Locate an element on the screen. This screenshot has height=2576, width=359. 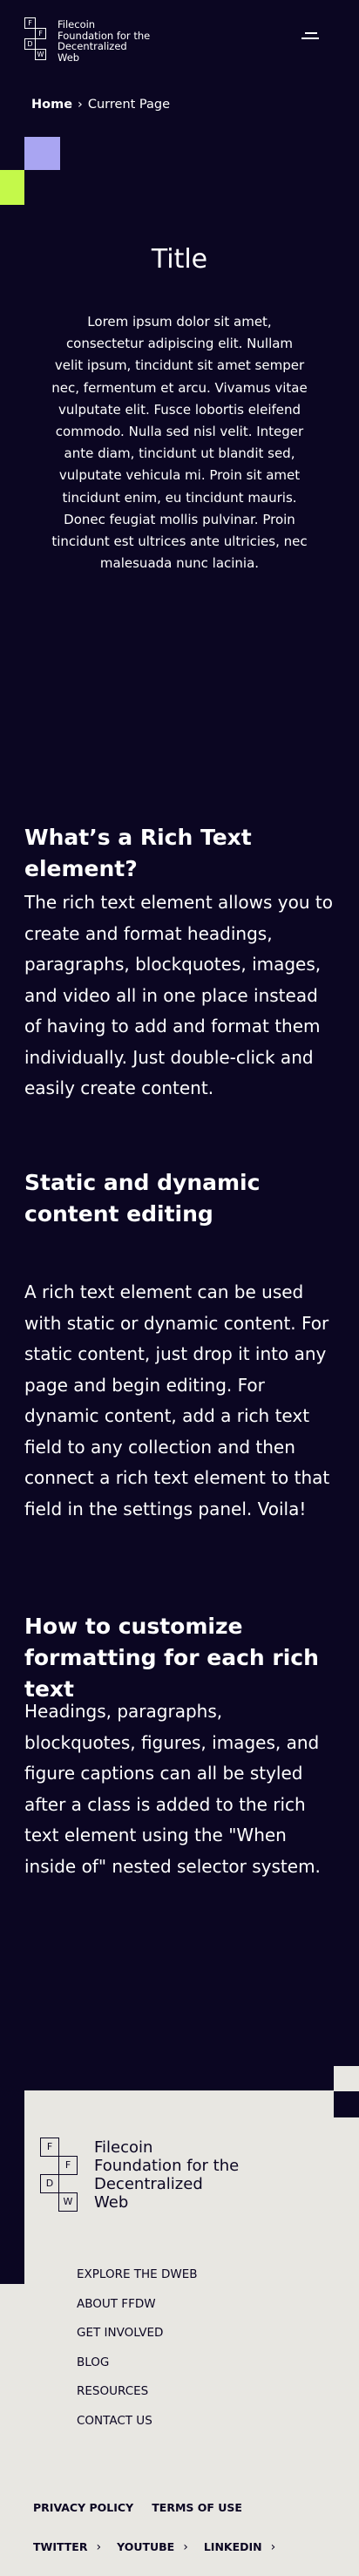
breadcrumb-home-link: Home is located at coordinates (51, 105).